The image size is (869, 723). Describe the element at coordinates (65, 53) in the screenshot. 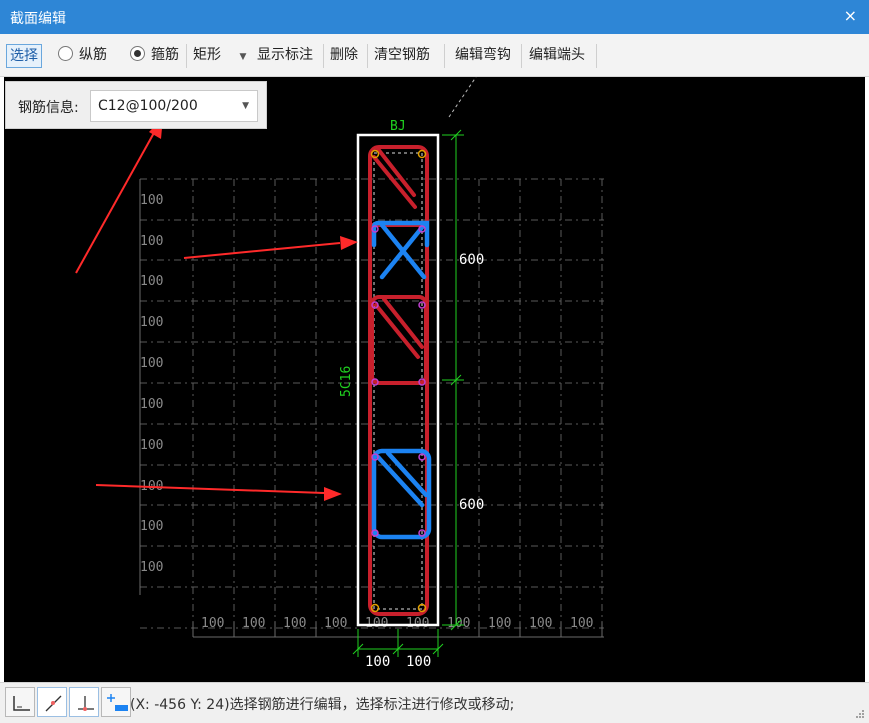

I see `radio-icon` at that location.